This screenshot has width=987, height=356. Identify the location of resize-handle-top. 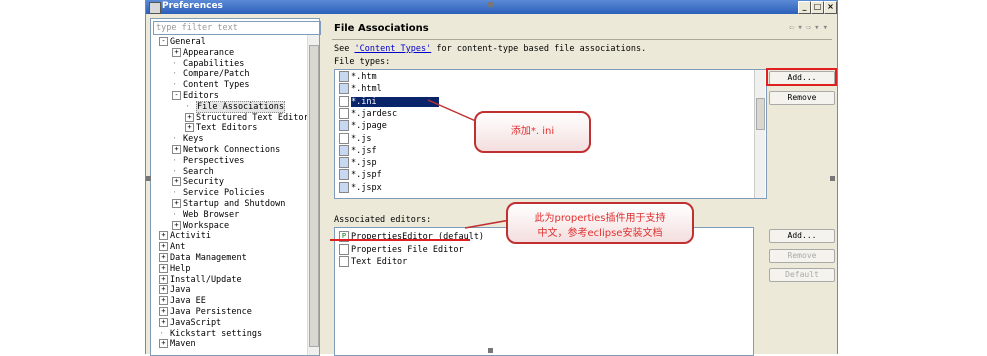
(490, 4).